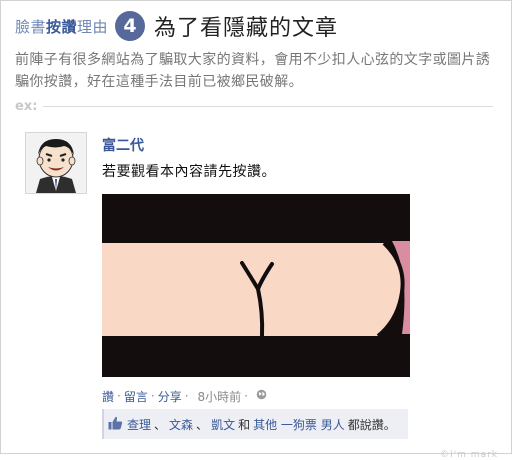 This screenshot has width=512, height=460. What do you see at coordinates (123, 145) in the screenshot?
I see `post-author-name: 富二代` at bounding box center [123, 145].